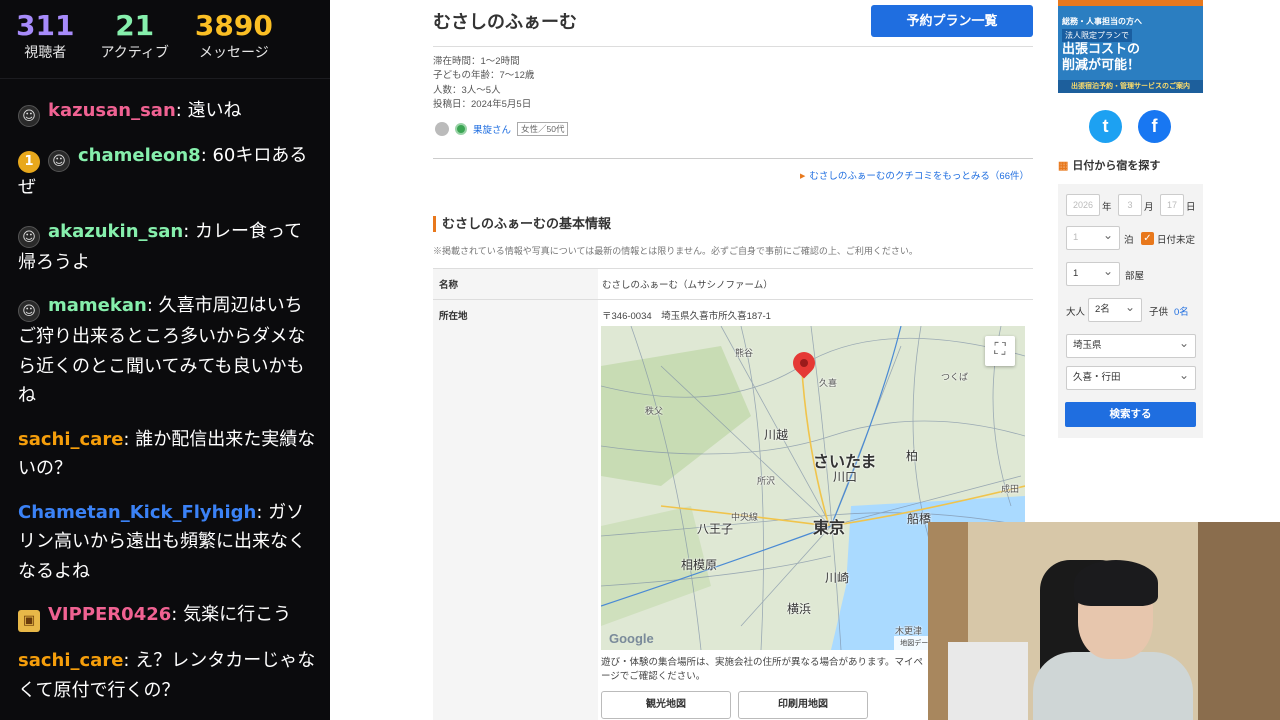  What do you see at coordinates (828, 383) in the screenshot?
I see `map-label: 久喜` at bounding box center [828, 383].